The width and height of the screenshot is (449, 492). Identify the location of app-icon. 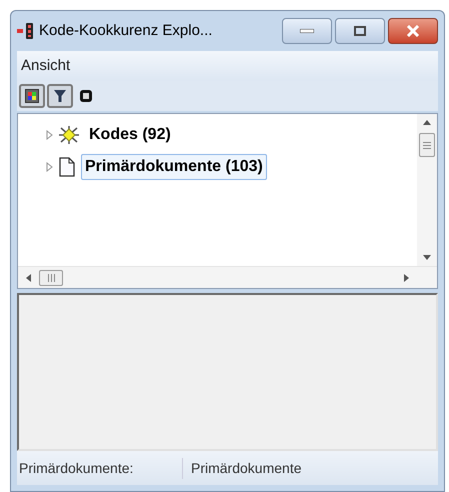
(26, 31).